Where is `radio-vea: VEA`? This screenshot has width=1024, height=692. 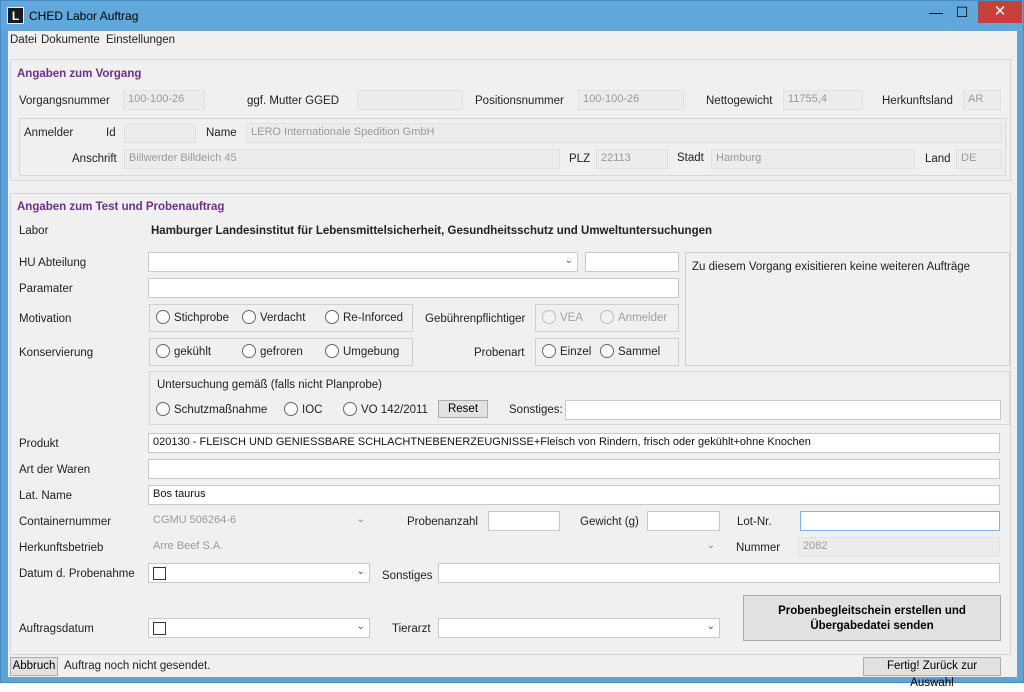
radio-vea: VEA is located at coordinates (562, 317).